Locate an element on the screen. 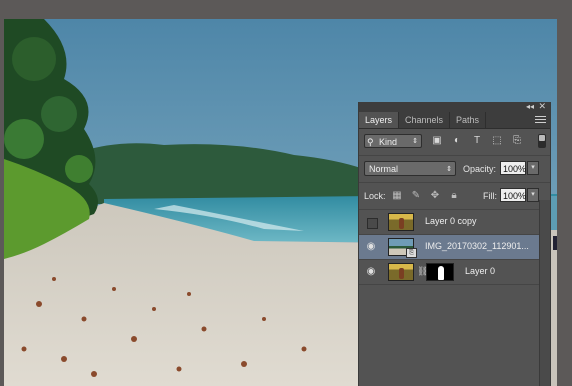 The image size is (572, 386). panel-titlebar: ◂◂ ✕ is located at coordinates (454, 106).